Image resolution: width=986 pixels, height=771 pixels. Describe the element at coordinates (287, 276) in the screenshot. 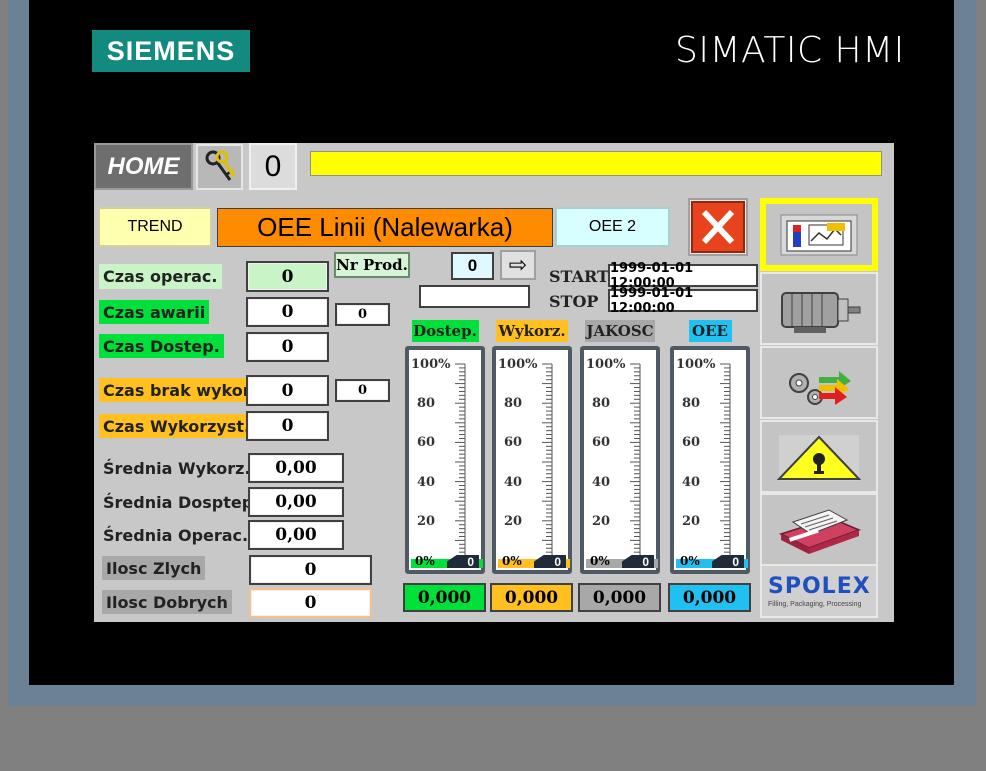

I see `czas-operac-value: 0` at that location.